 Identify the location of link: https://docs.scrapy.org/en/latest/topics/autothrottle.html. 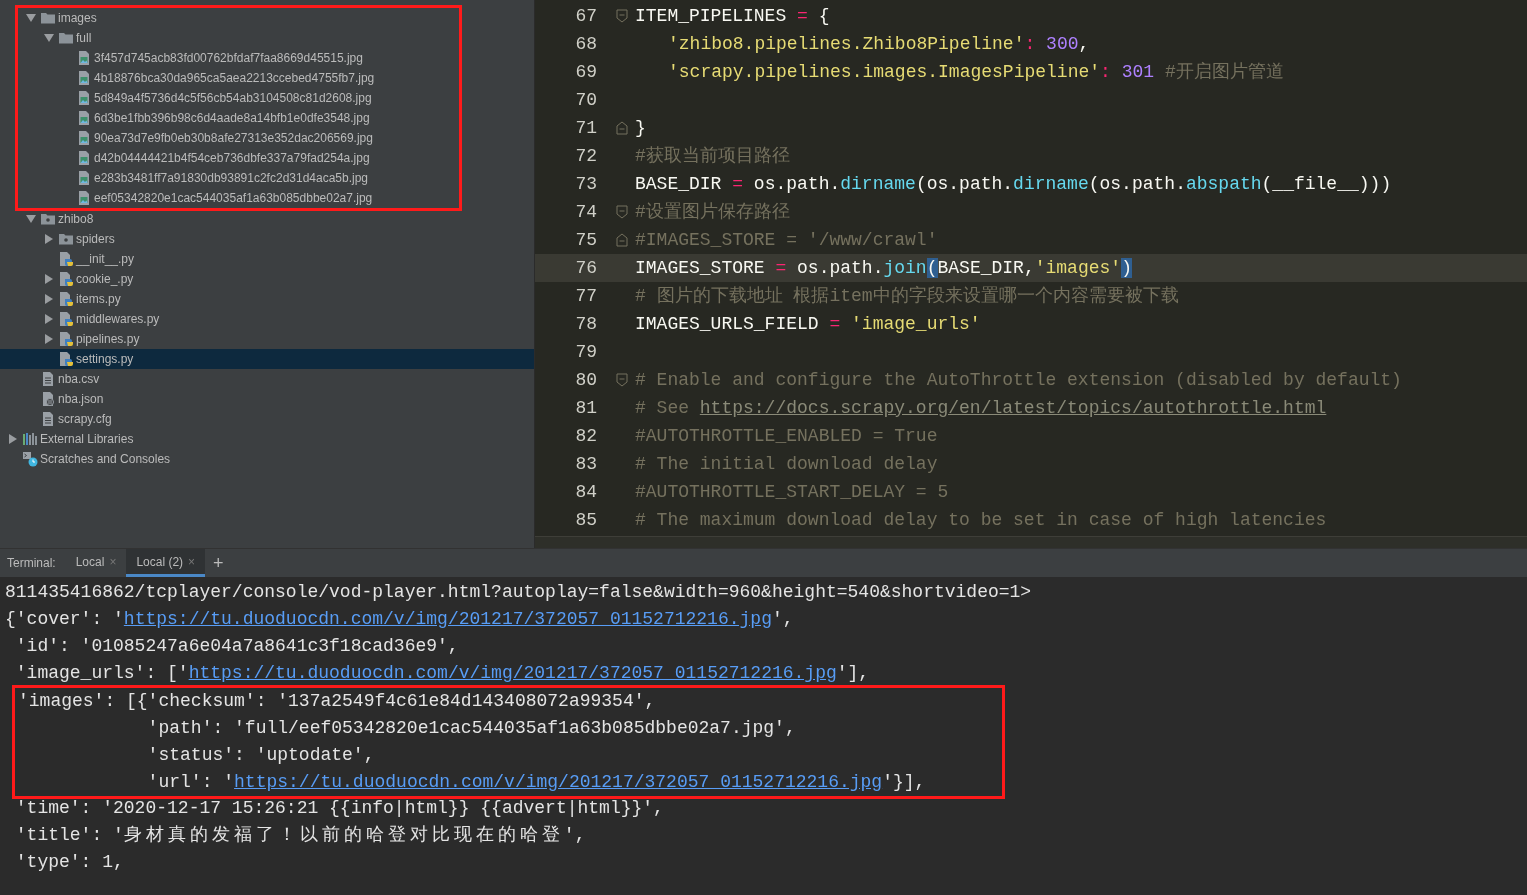
(1013, 407).